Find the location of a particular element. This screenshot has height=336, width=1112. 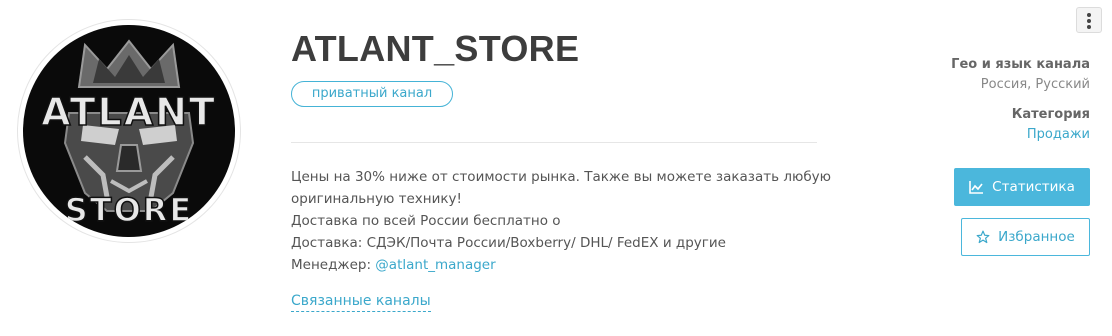

category-label: Категория is located at coordinates (1050, 114).